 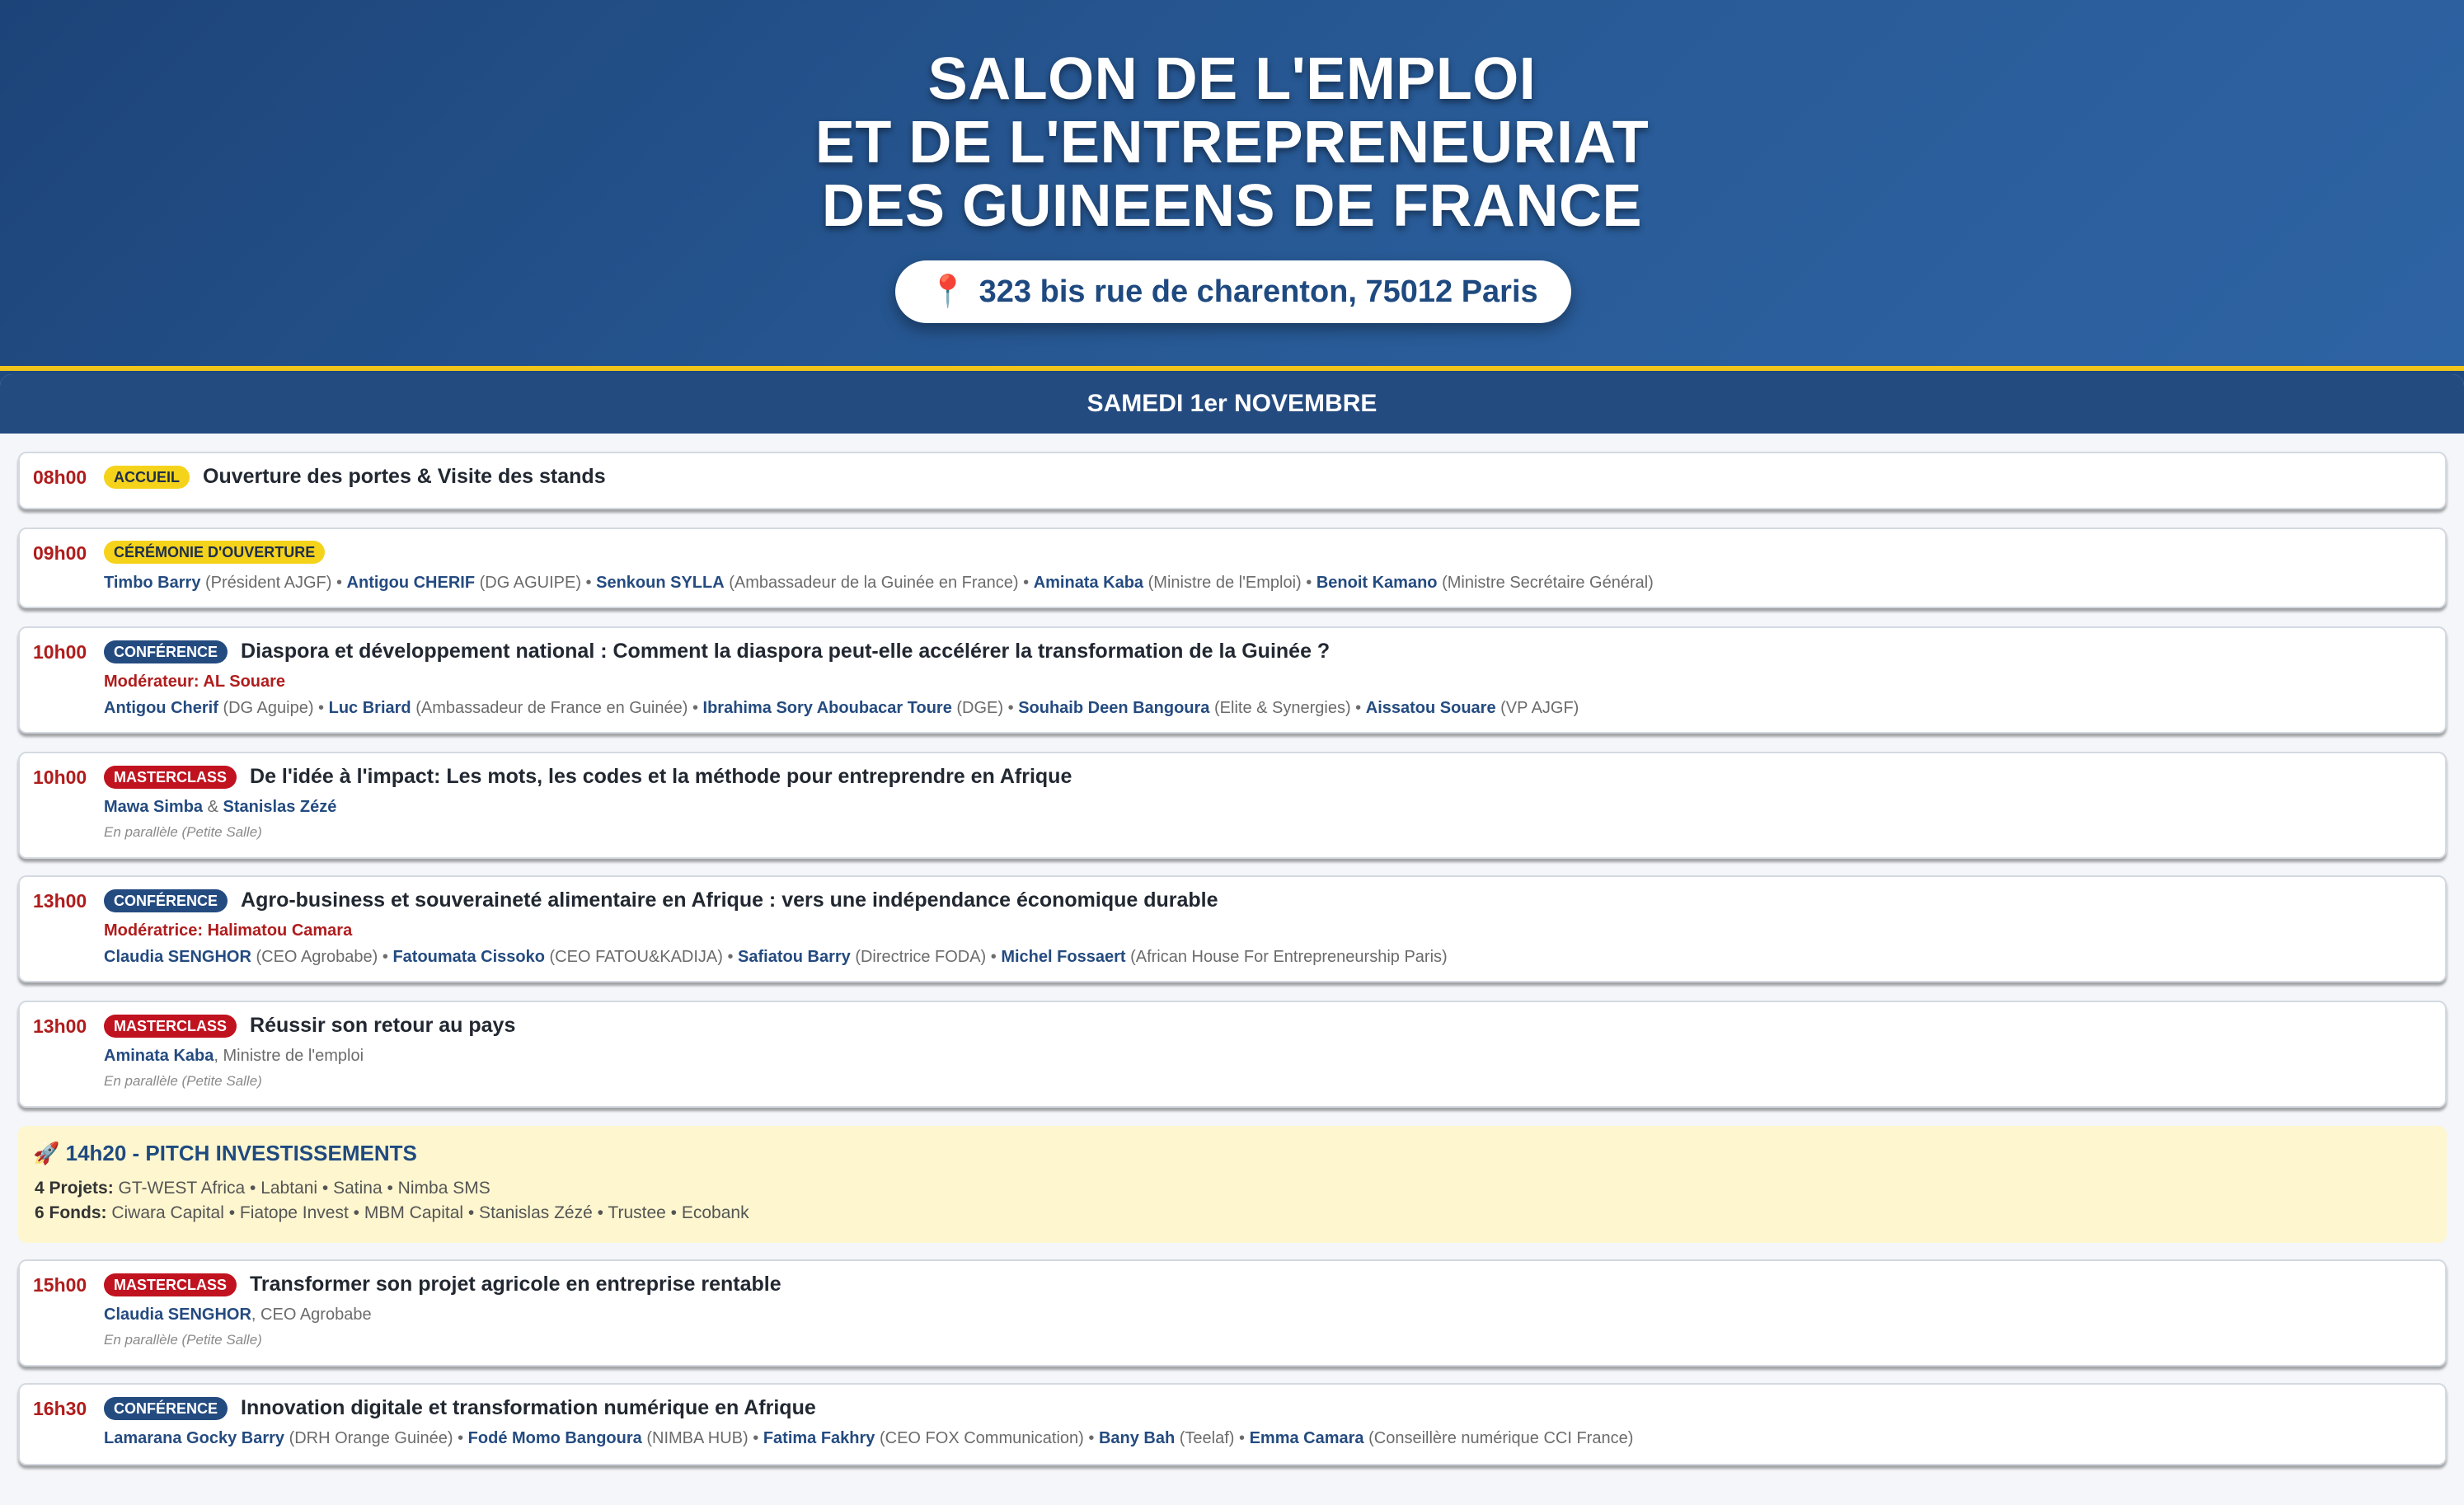 What do you see at coordinates (1431, 708) in the screenshot?
I see `speaker-name: Aissatou Souare` at bounding box center [1431, 708].